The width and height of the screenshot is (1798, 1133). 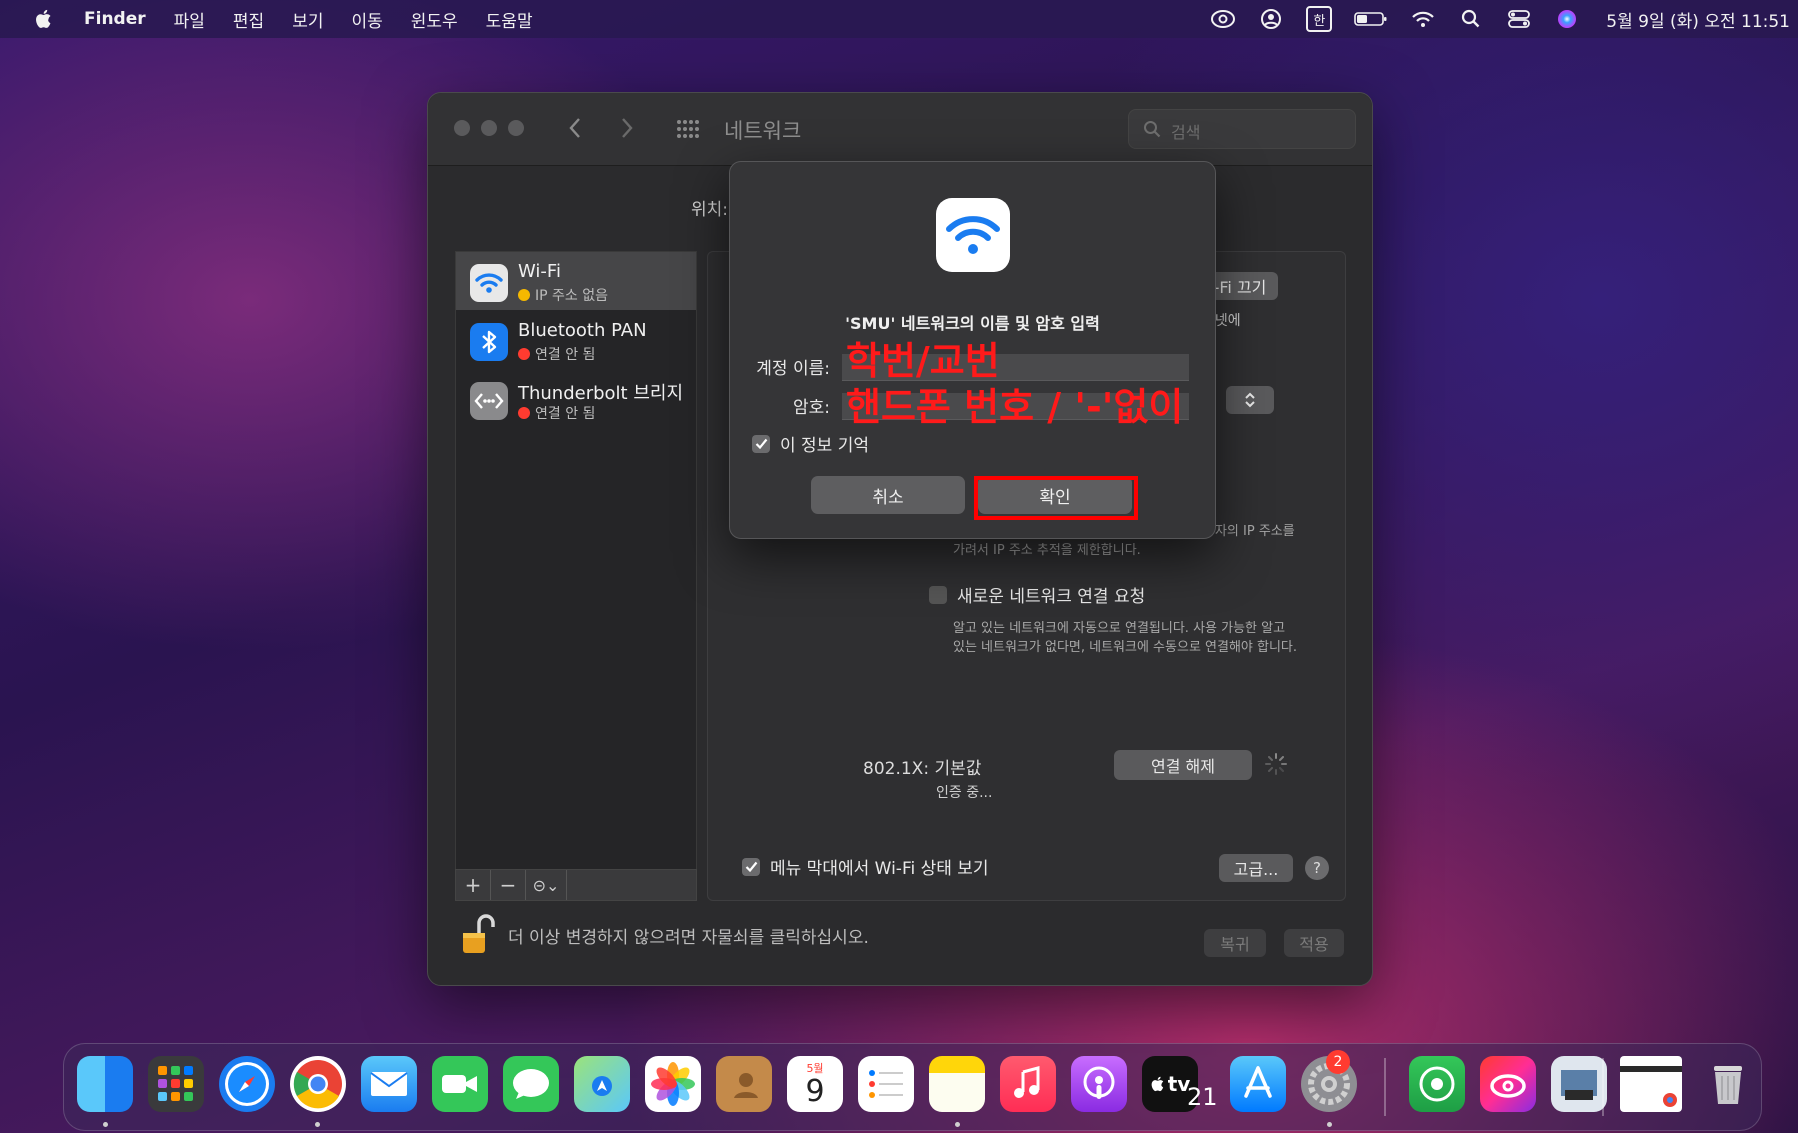 I want to click on show-wifi-status-label: 메뉴 막대에서 Wi-Fi 상태 보기, so click(x=879, y=869).